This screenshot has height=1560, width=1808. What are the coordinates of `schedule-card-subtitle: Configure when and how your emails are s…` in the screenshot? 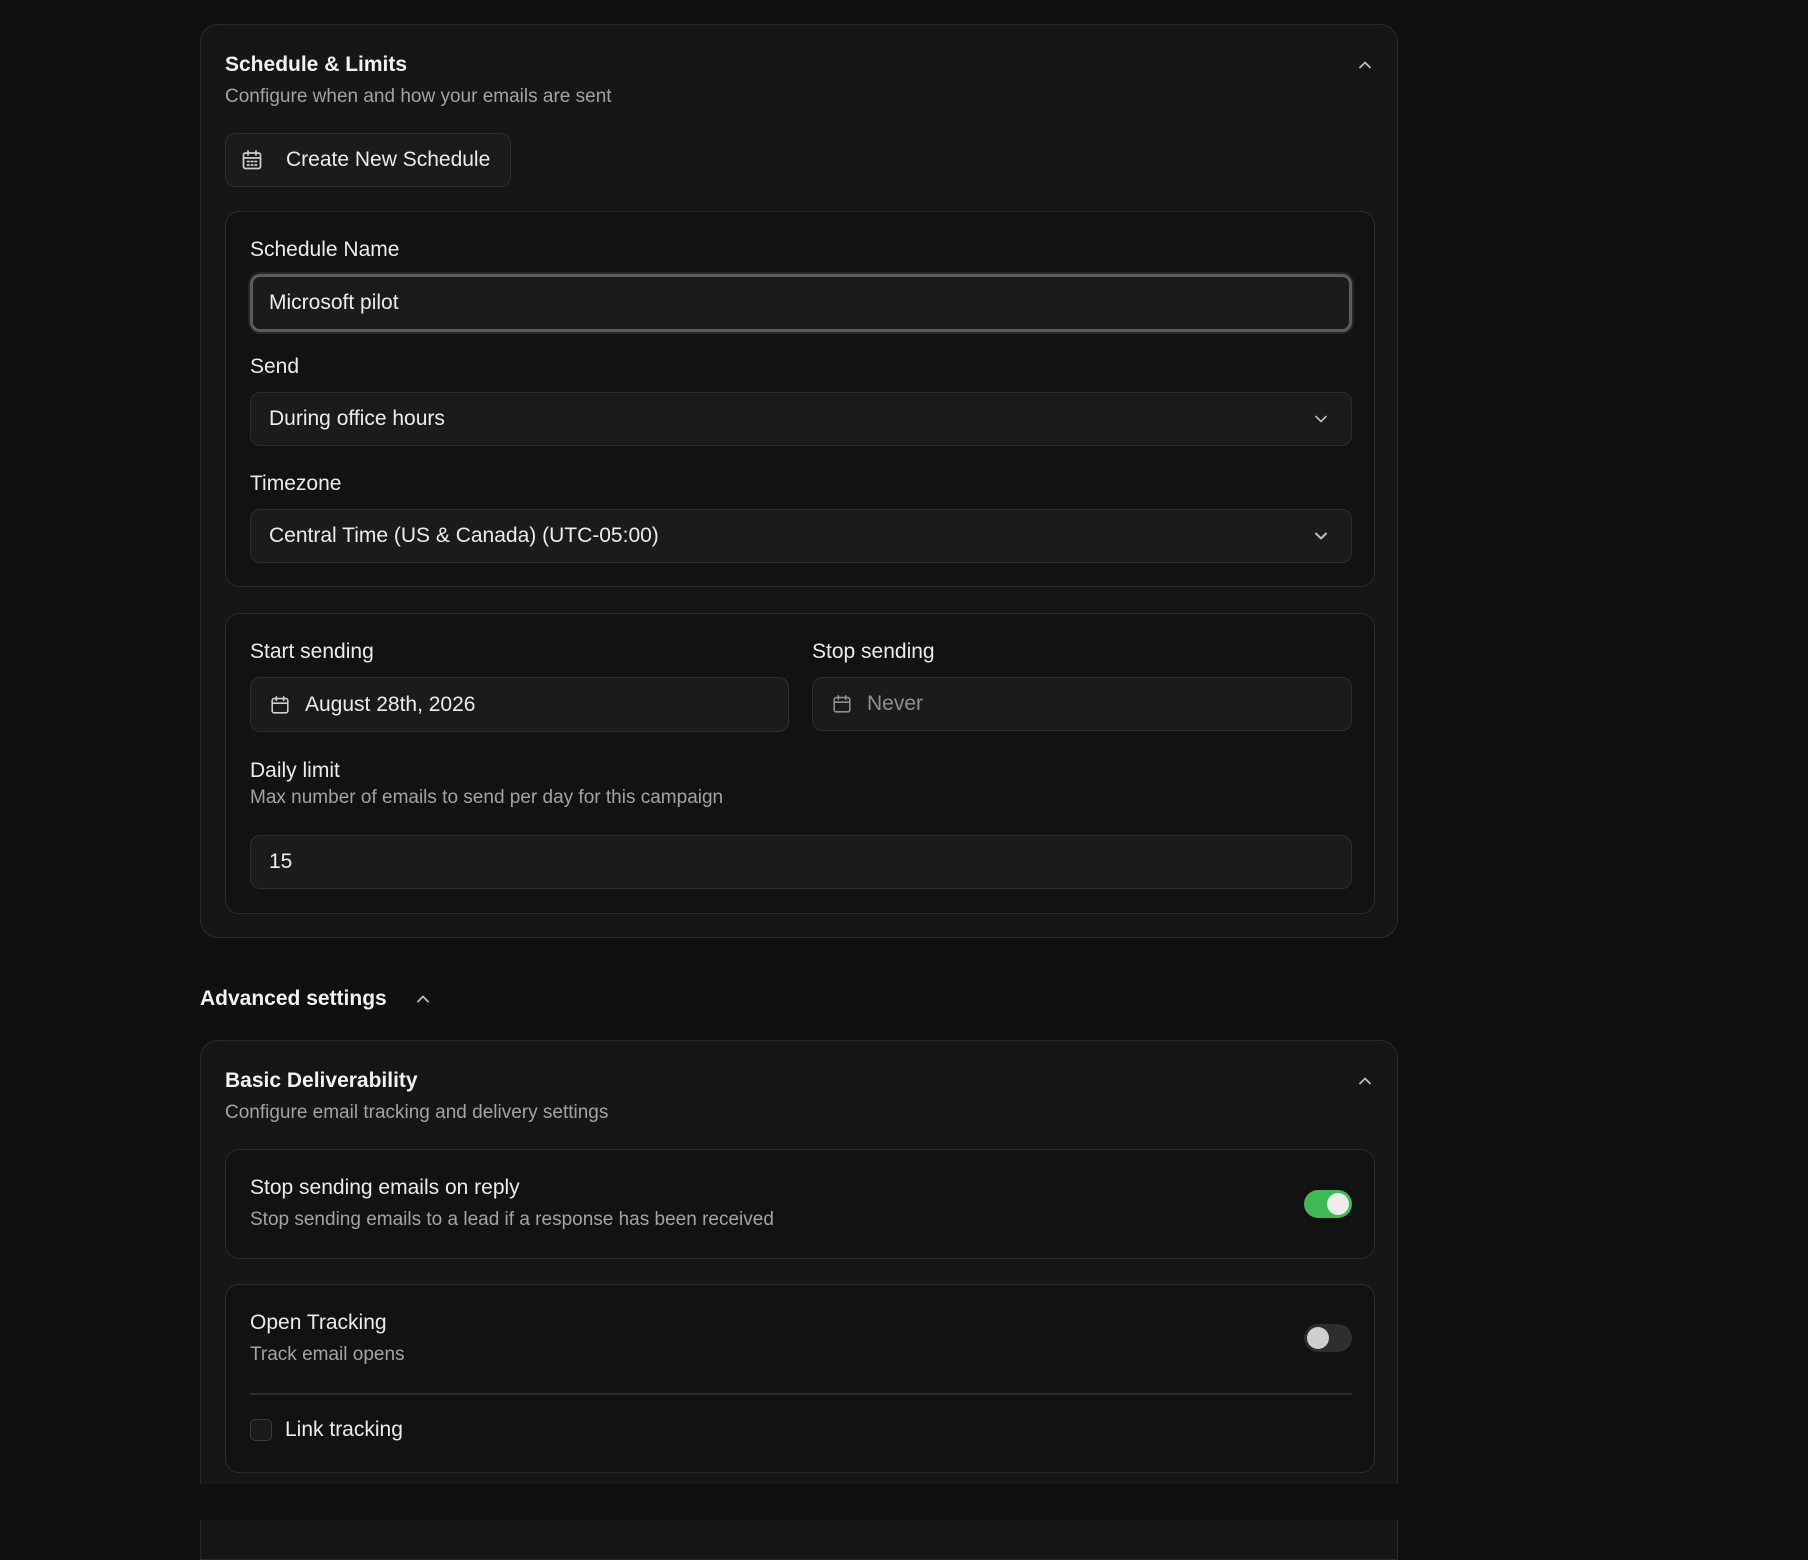 It's located at (418, 96).